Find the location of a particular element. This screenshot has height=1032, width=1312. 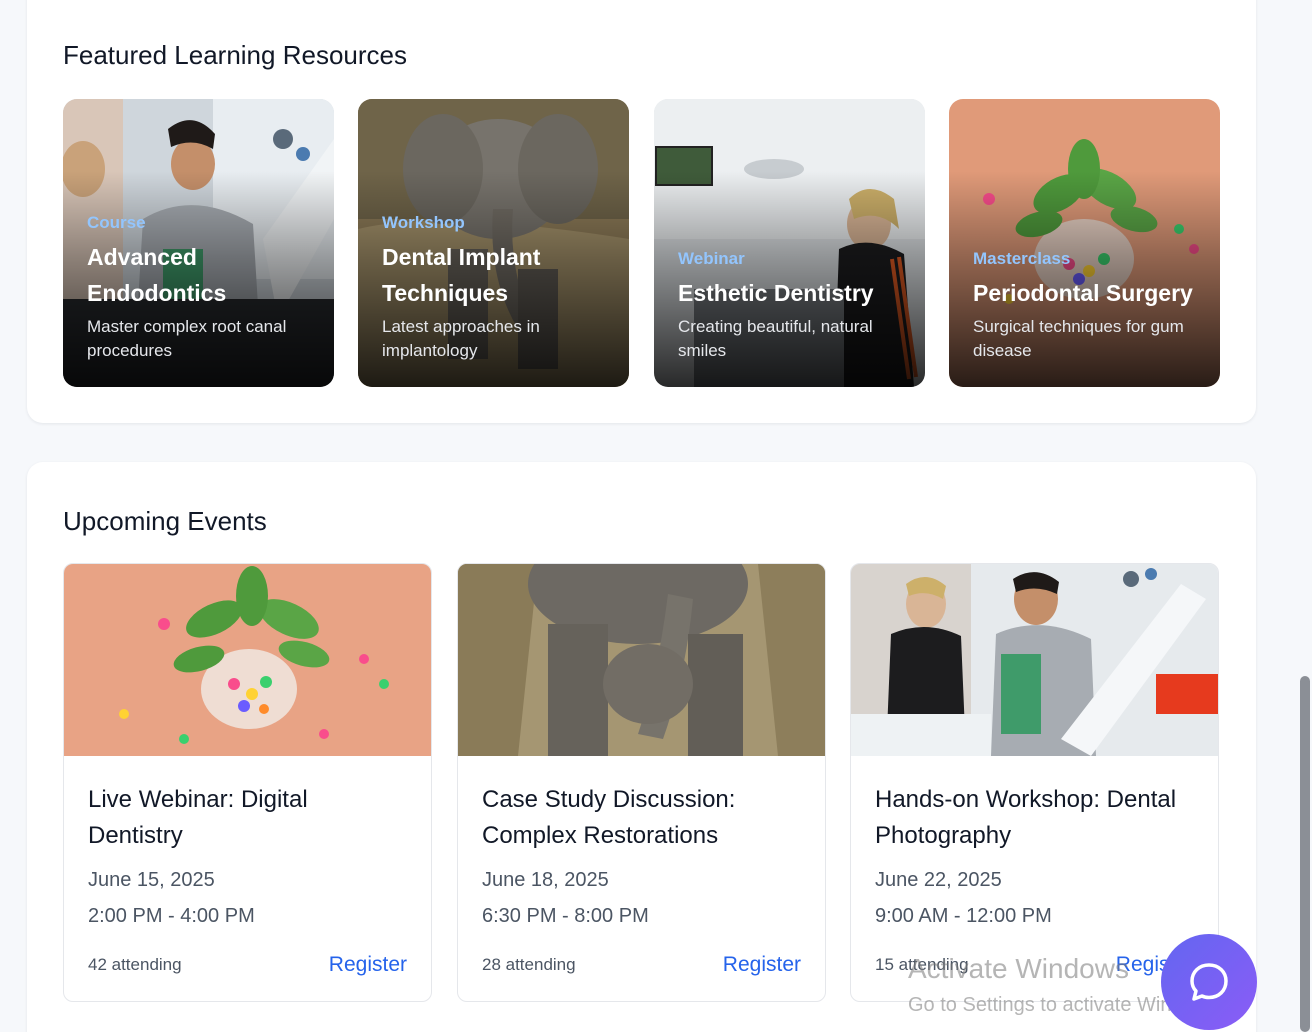

elephant-photo is located at coordinates (641, 660).